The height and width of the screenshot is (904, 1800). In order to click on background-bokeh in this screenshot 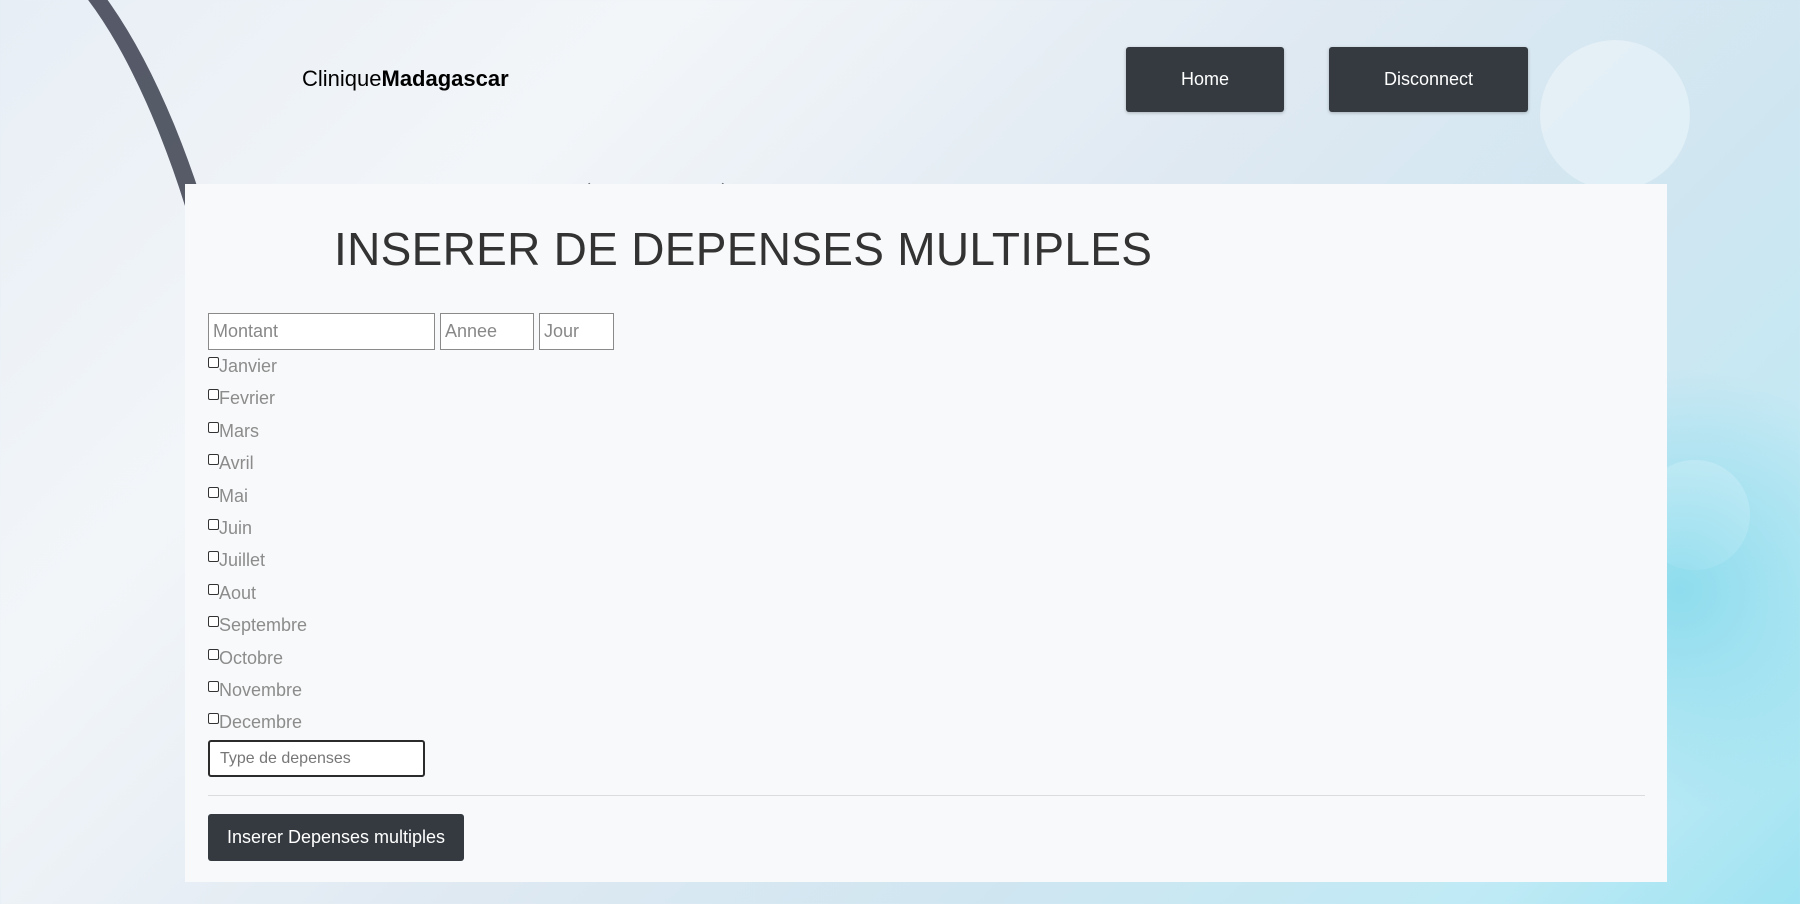, I will do `click(1615, 115)`.